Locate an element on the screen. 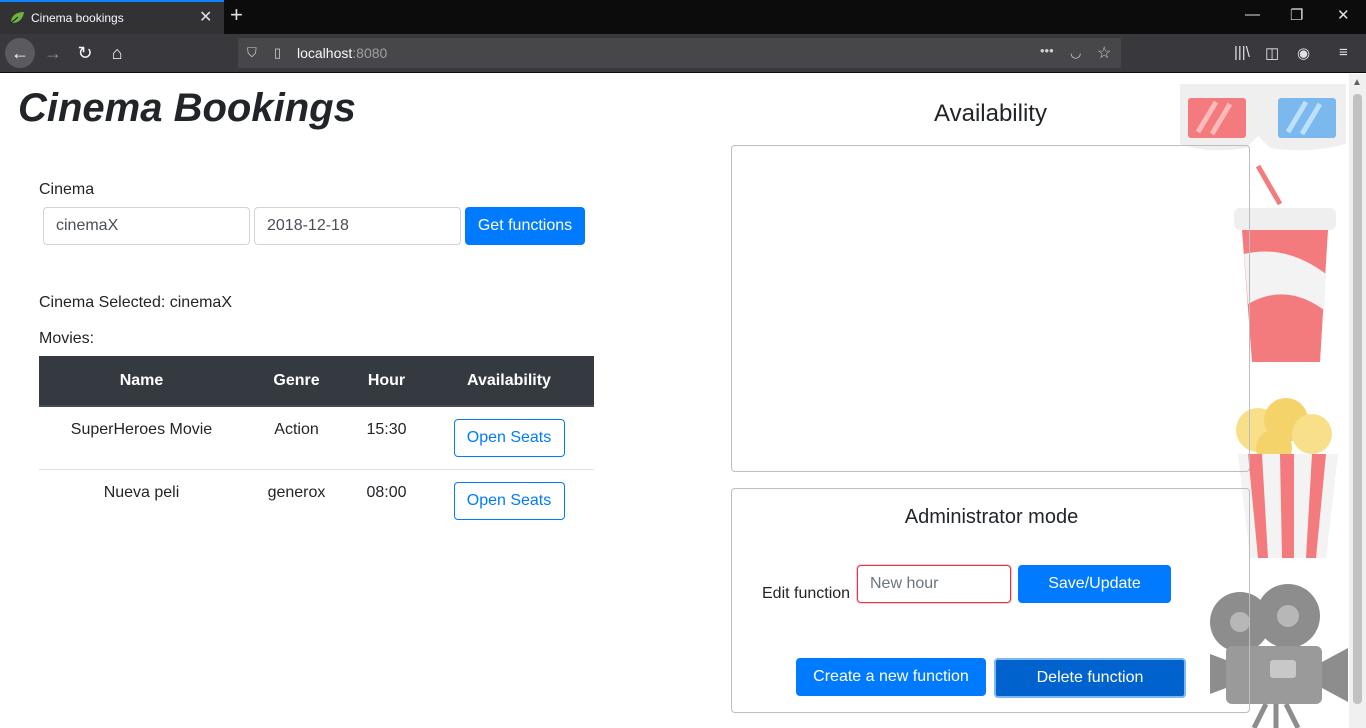 The height and width of the screenshot is (728, 1366). scroll-up-icon: ▲ is located at coordinates (1357, 82).